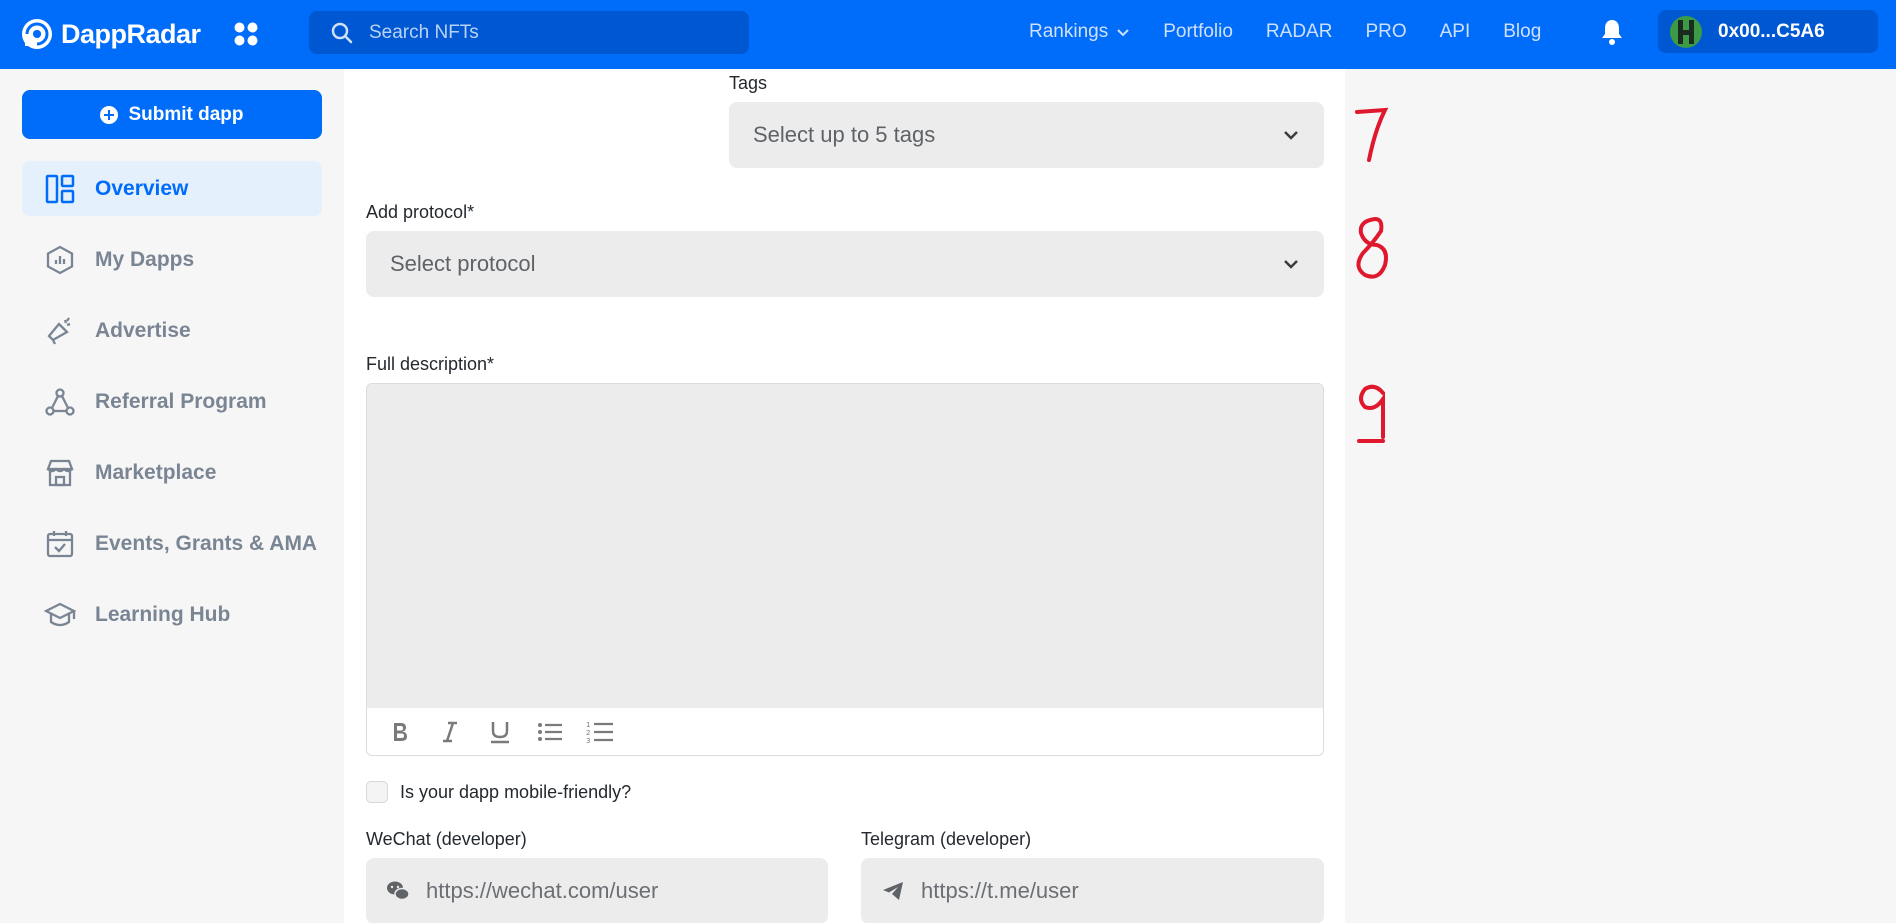 The image size is (1896, 923). Describe the element at coordinates (1101, 891) in the screenshot. I see `telegram-input` at that location.